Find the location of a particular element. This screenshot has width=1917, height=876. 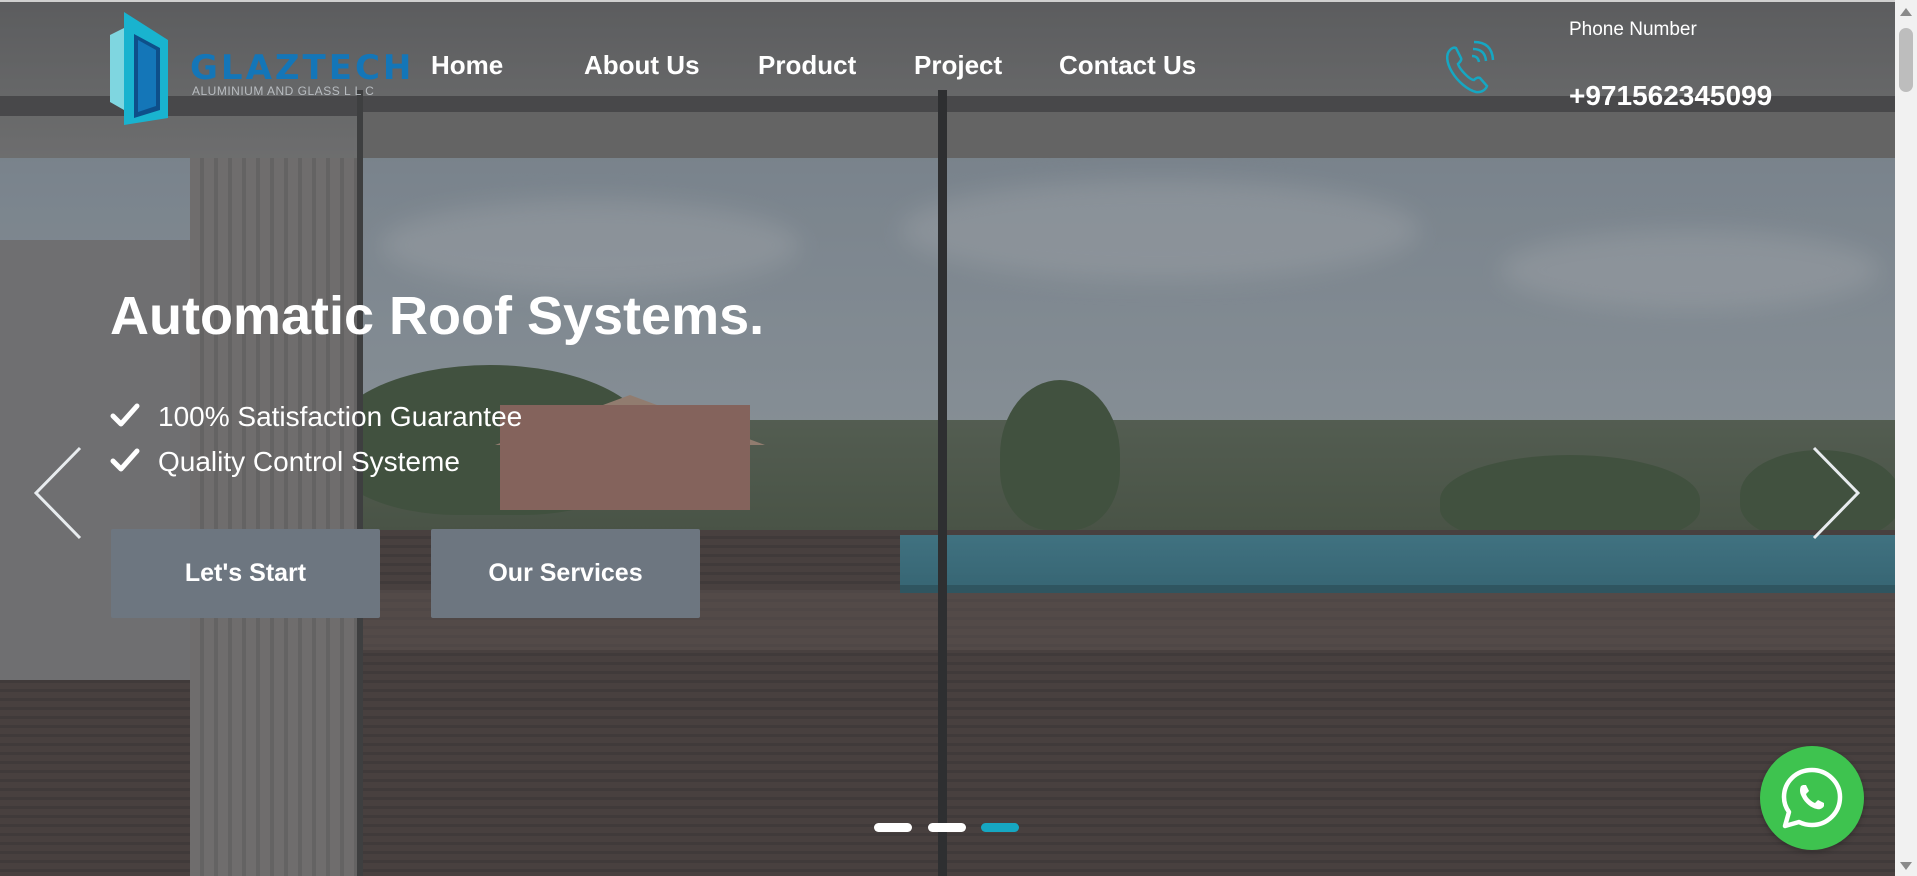

scroll-thumb is located at coordinates (1906, 60).